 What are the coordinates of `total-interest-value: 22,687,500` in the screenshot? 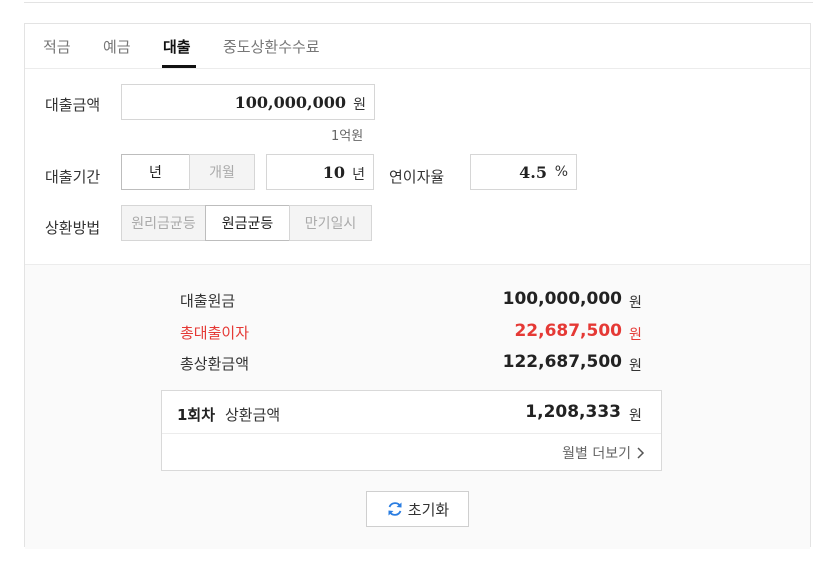 It's located at (568, 331).